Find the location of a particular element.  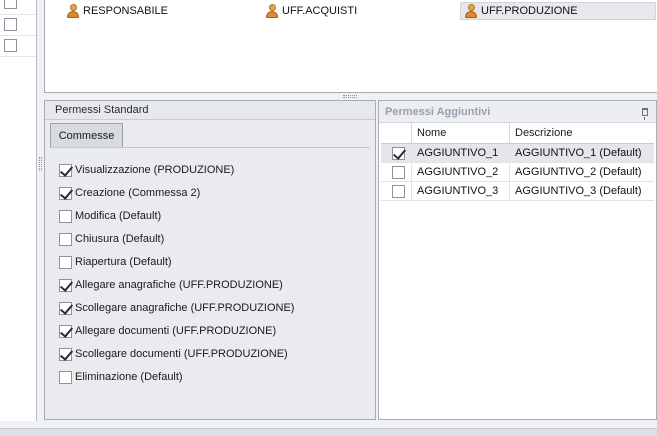

grid-cell-nome: AGGIUNTIVO_2 is located at coordinates (461, 172).